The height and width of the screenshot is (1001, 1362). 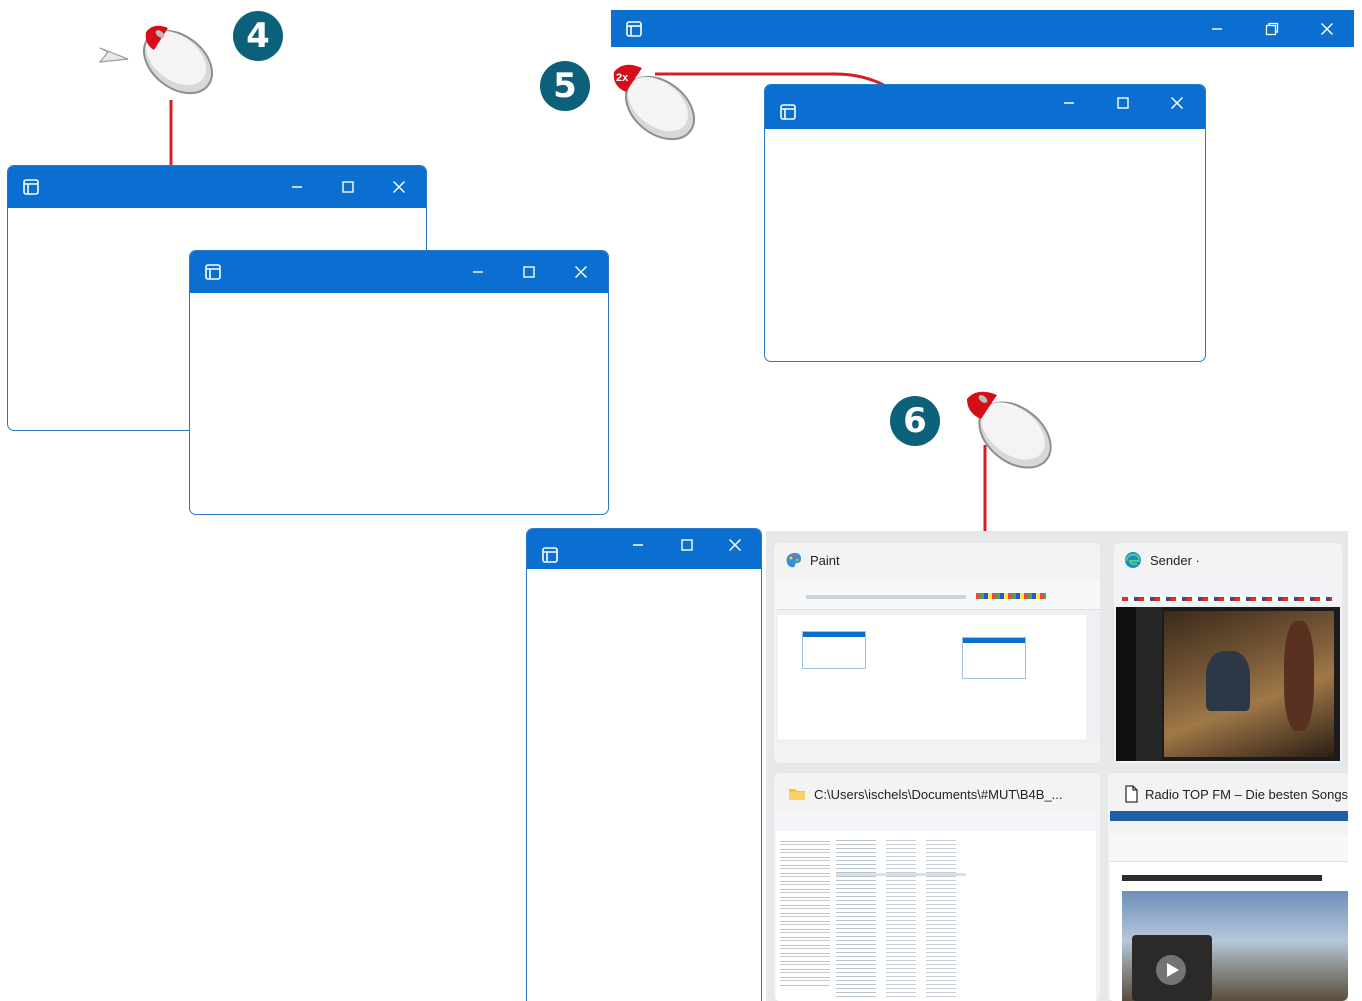 I want to click on task-card-title: Paint, so click(x=825, y=560).